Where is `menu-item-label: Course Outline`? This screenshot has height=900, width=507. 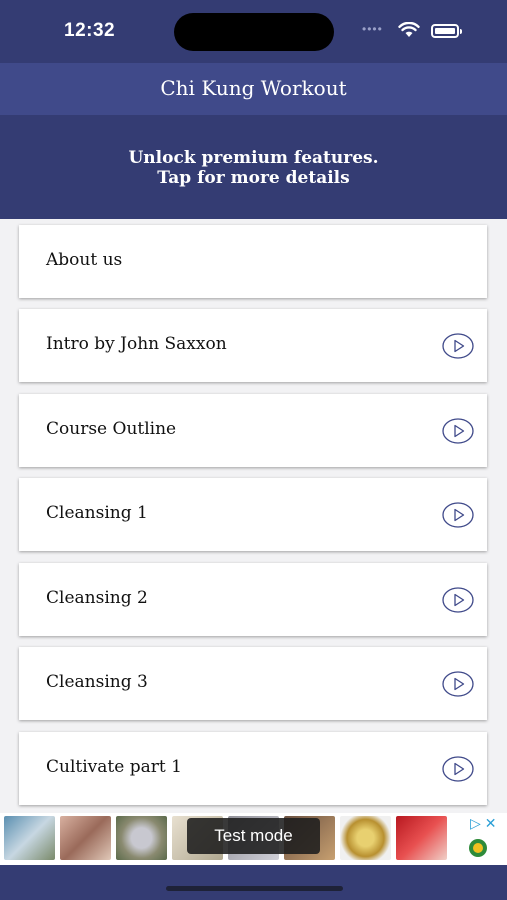
menu-item-label: Course Outline is located at coordinates (111, 429).